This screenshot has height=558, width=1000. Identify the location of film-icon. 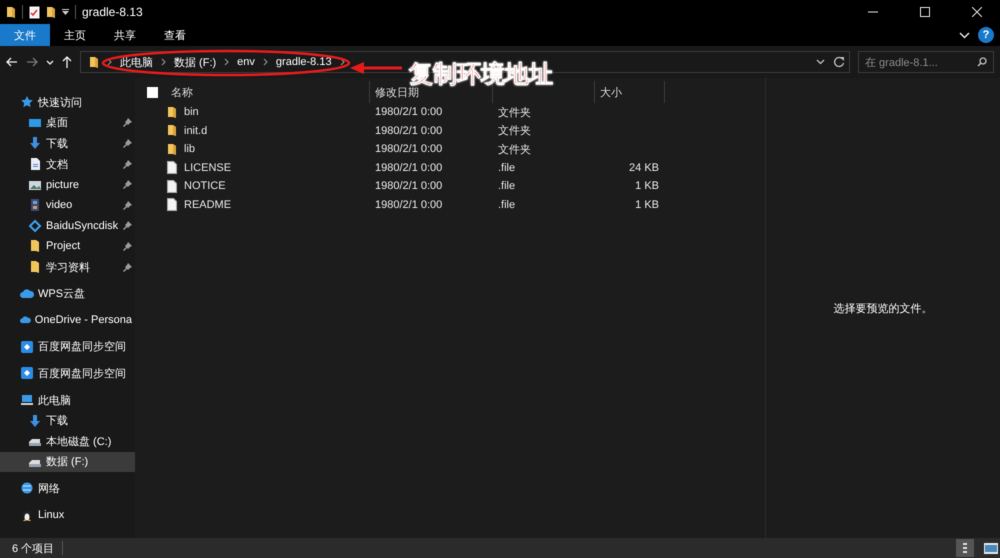
(35, 205).